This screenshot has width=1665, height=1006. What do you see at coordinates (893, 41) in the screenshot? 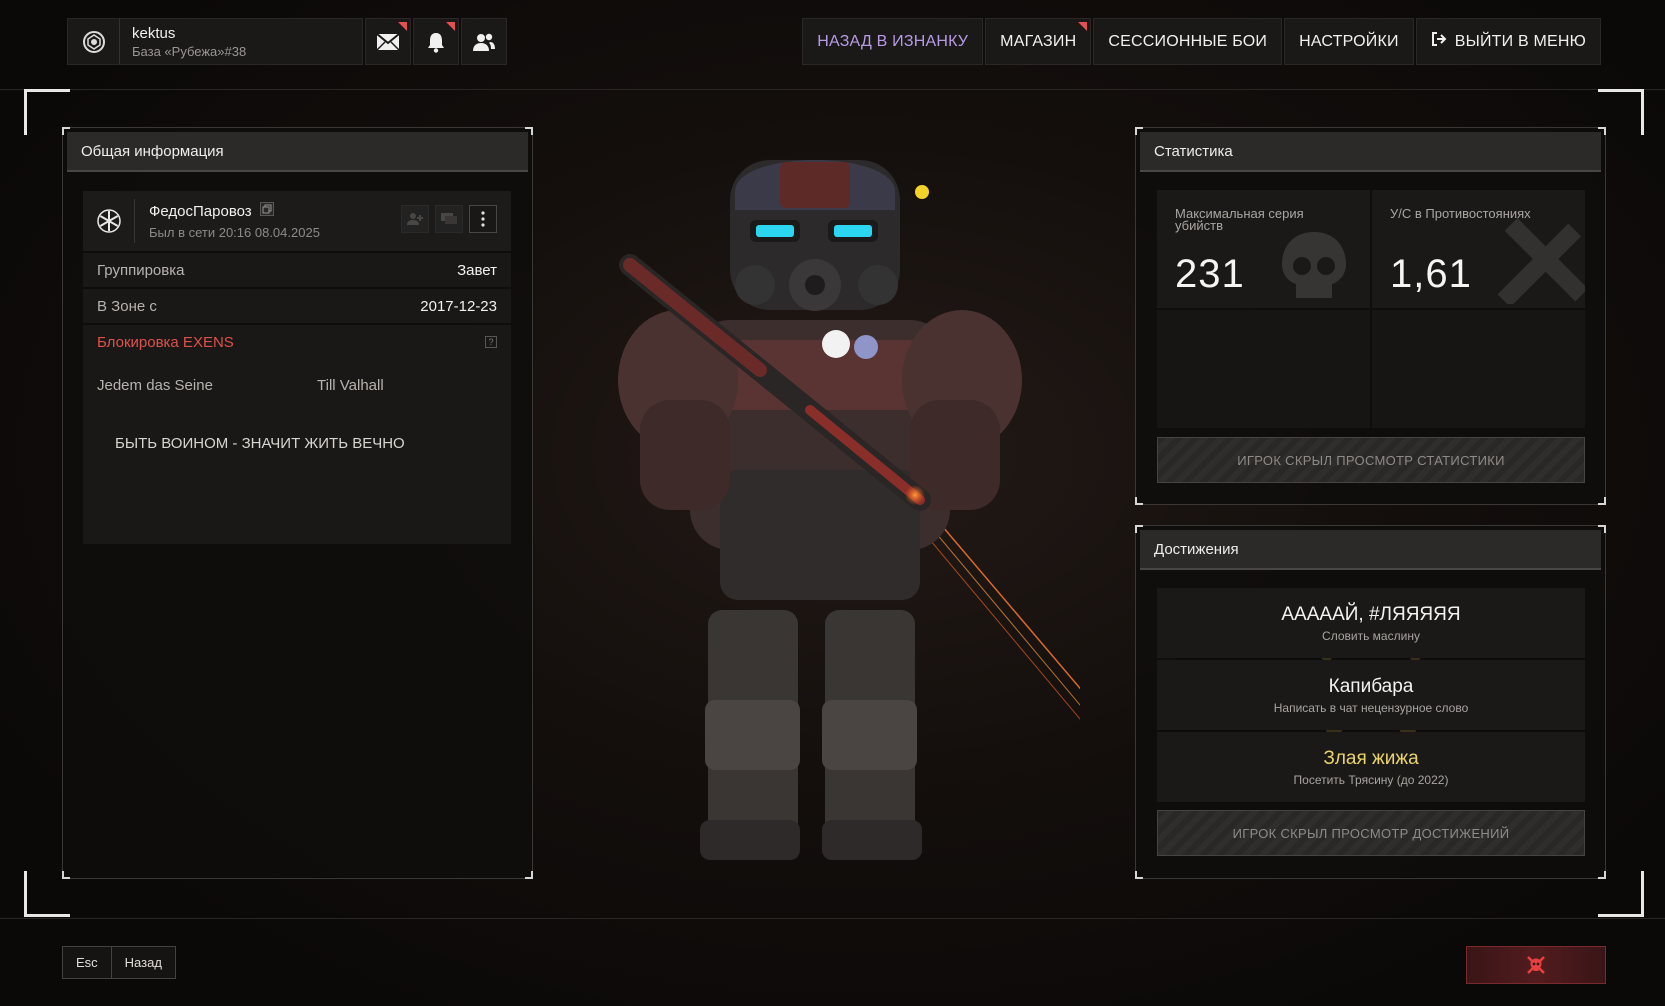
I see `nav-back-to-underside: НАЗАД В ИЗНАНКУ` at bounding box center [893, 41].